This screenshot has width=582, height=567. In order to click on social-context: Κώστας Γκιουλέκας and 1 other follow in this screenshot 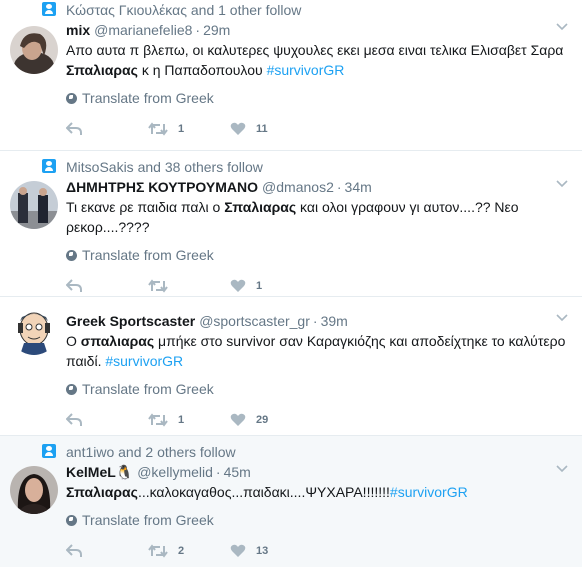, I will do `click(305, 10)`.